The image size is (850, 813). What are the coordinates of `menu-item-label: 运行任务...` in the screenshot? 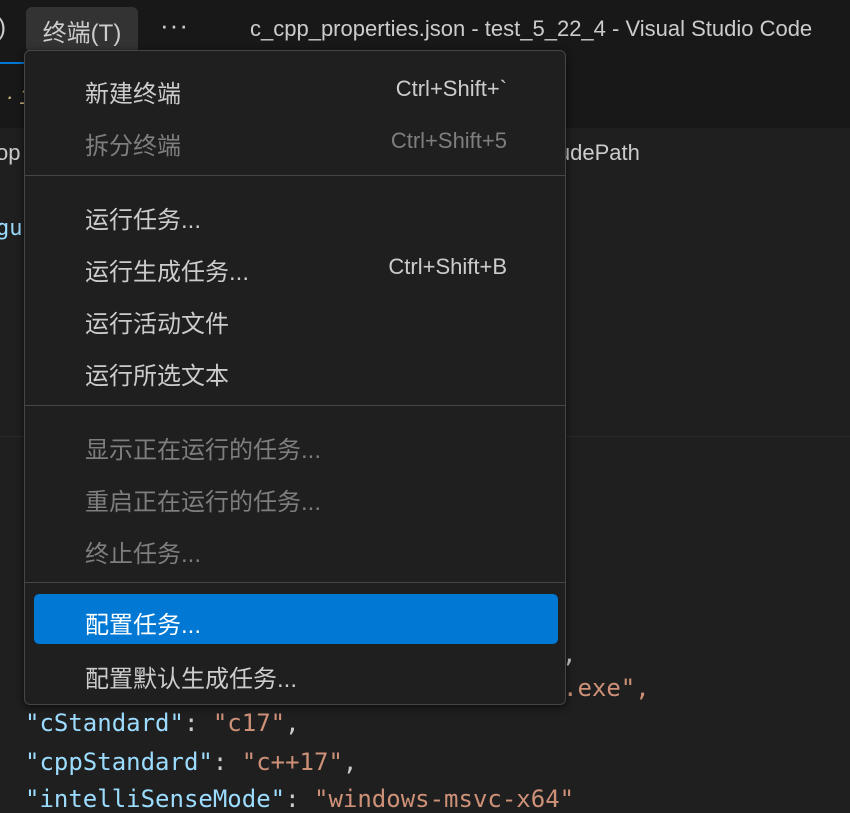 It's located at (143, 220).